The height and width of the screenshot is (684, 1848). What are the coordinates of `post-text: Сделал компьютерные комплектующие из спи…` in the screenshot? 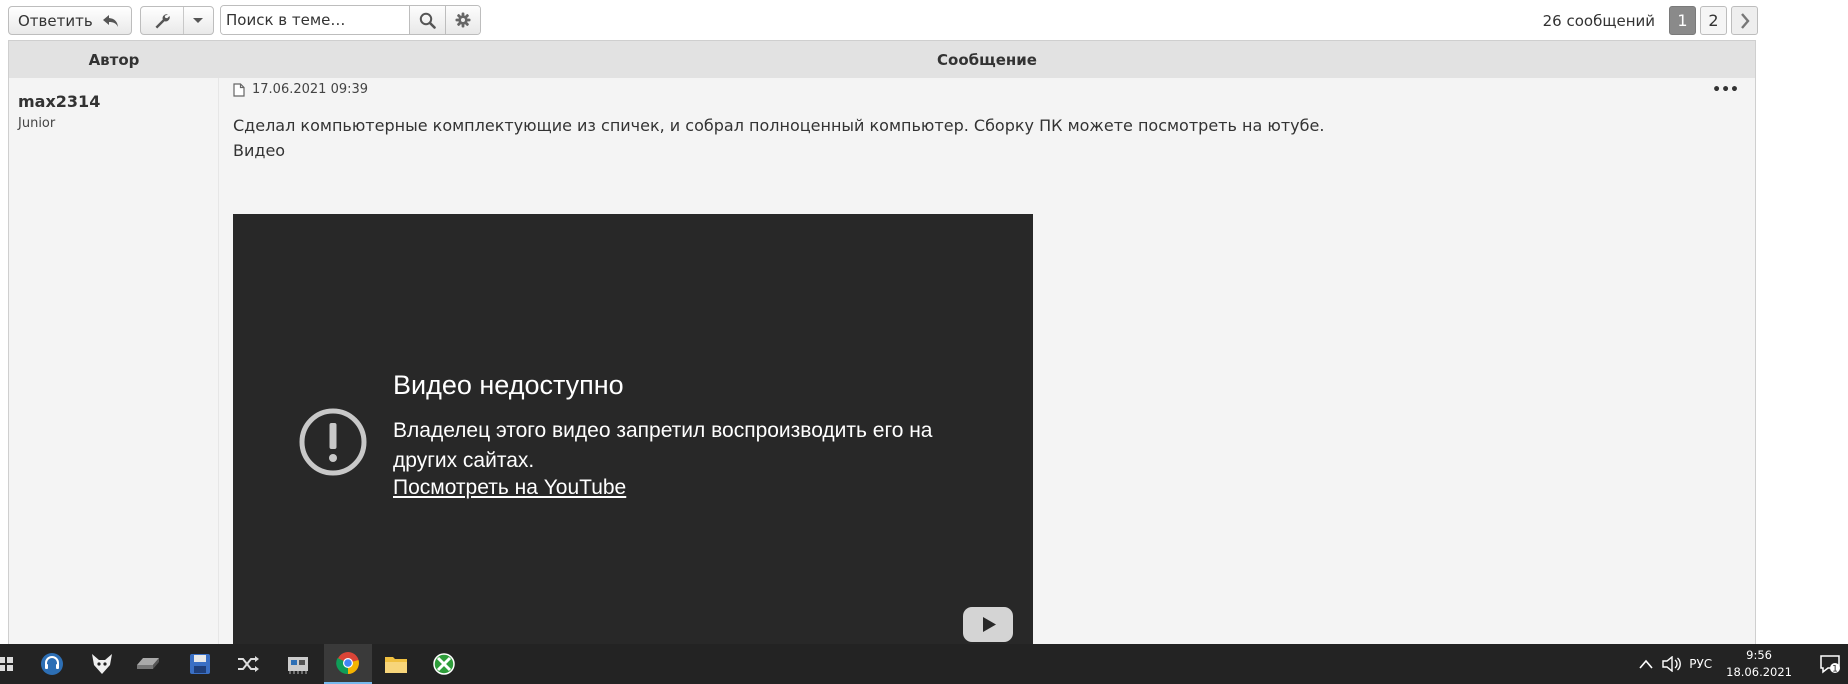 It's located at (779, 125).